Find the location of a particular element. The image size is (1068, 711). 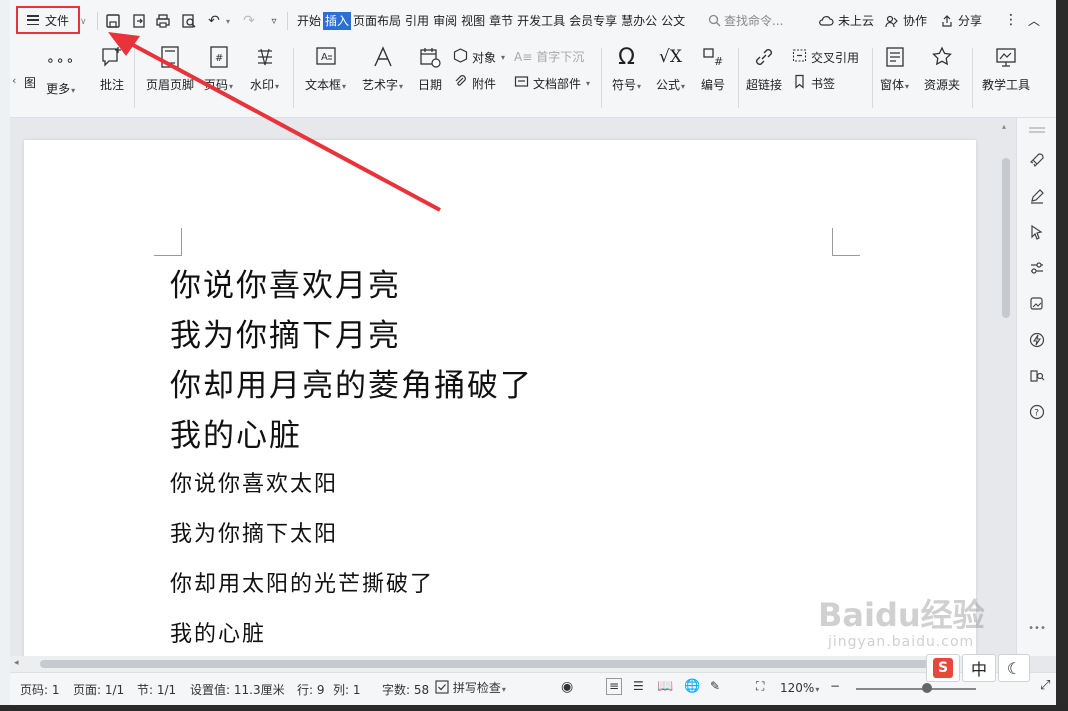

watermark-button: 水印▾ is located at coordinates (264, 68).